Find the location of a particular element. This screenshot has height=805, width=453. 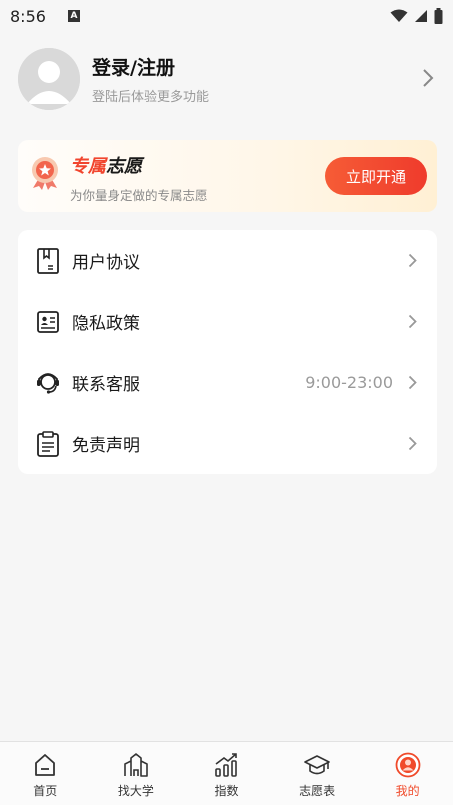

battery-icon is located at coordinates (438, 16).